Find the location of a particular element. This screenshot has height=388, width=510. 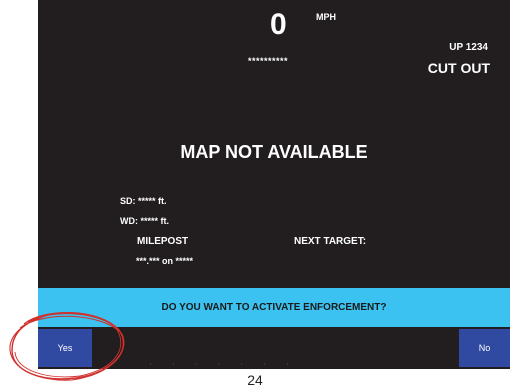

status-cut-out: CUT OUT is located at coordinates (458, 68).